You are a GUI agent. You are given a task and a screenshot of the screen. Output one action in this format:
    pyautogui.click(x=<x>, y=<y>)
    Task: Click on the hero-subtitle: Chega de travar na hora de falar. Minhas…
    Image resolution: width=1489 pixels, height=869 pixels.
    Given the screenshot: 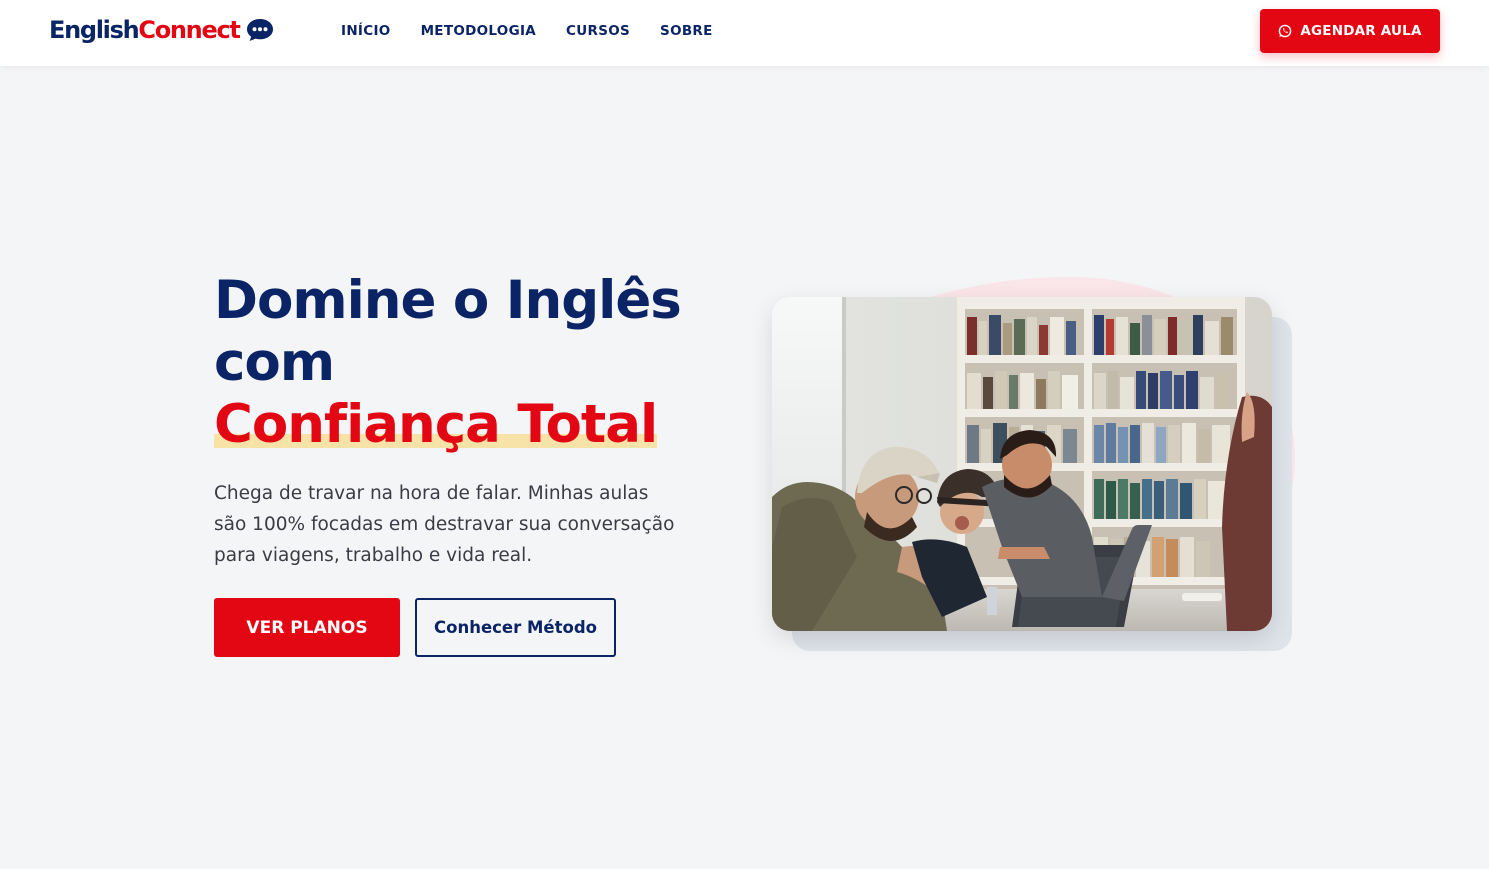 What is the action you would take?
    pyautogui.click(x=444, y=524)
    